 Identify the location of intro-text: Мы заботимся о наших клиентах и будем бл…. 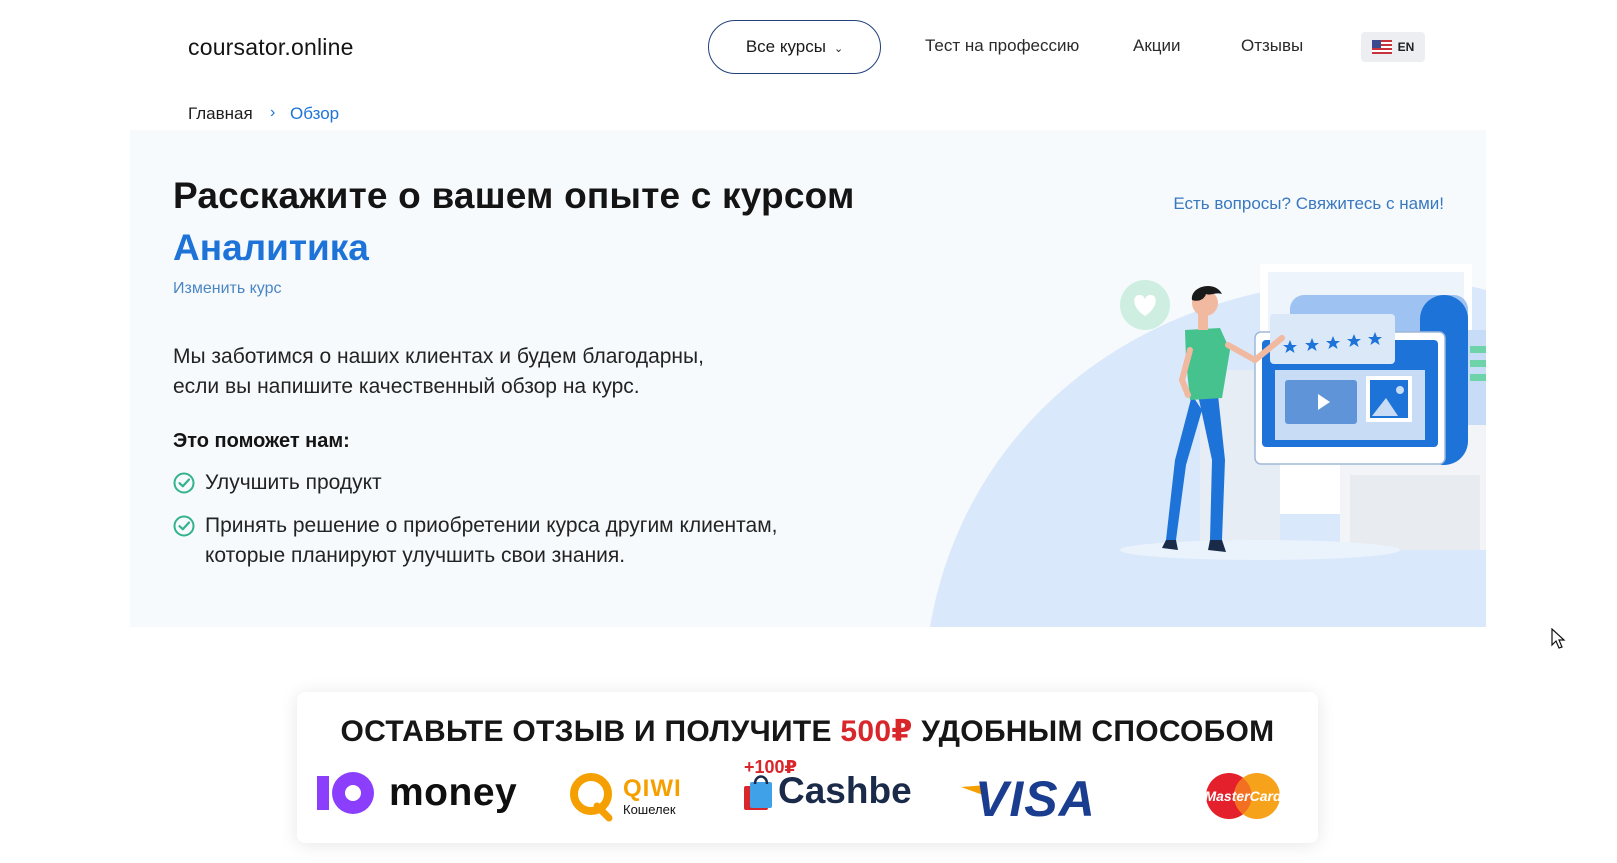
(493, 372).